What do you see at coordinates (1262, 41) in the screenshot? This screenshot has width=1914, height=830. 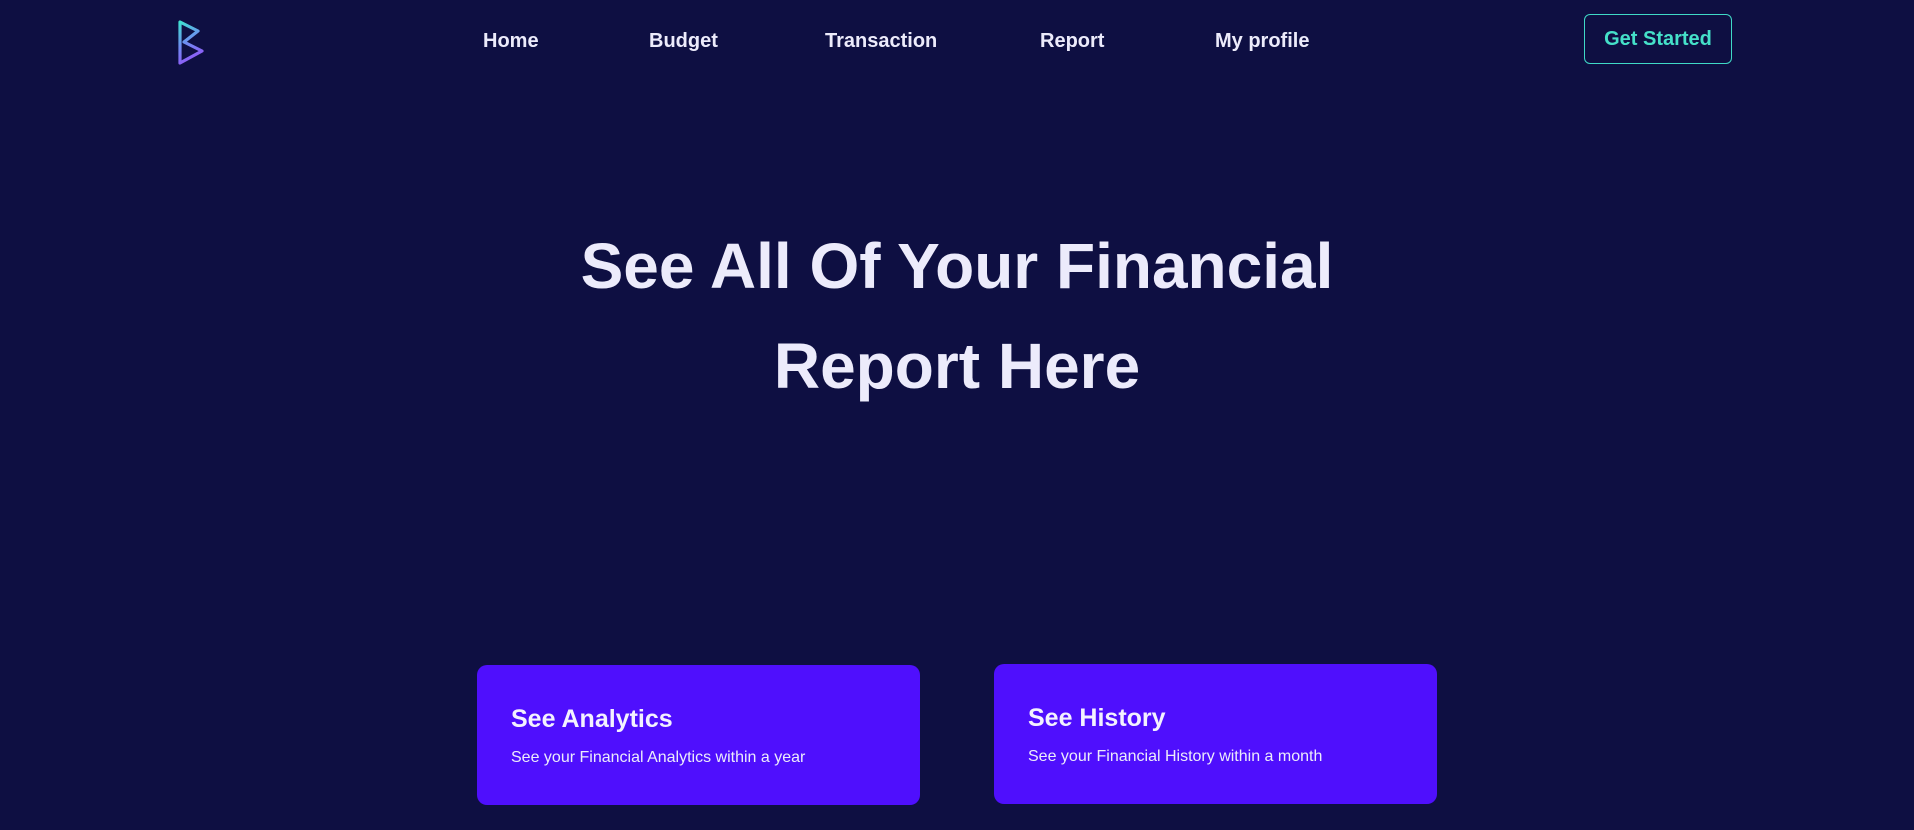 I see `nav-link-my-profile: My profile` at bounding box center [1262, 41].